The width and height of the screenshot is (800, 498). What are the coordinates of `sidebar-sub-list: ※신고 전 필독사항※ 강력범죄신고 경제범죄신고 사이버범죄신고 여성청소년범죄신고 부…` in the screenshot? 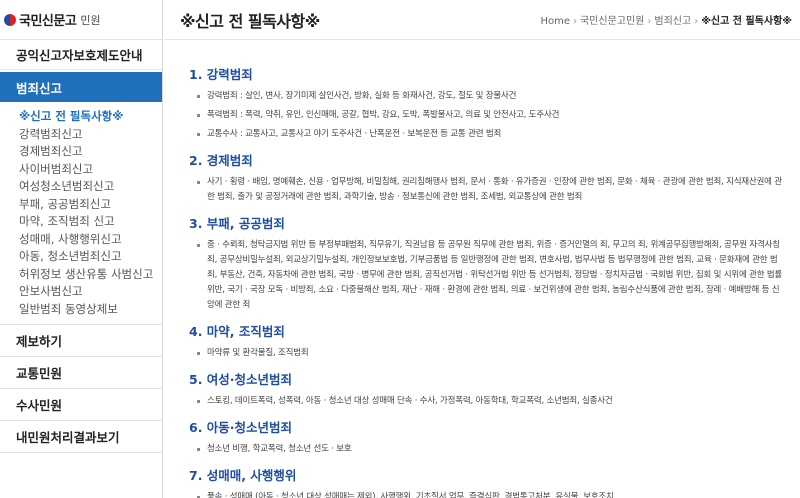 It's located at (81, 213).